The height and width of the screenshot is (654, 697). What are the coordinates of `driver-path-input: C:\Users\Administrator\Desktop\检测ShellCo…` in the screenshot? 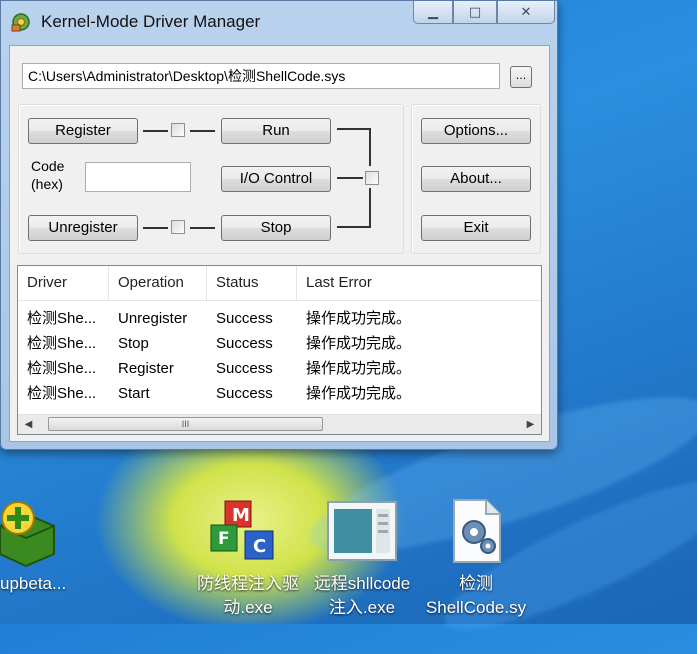 It's located at (261, 76).